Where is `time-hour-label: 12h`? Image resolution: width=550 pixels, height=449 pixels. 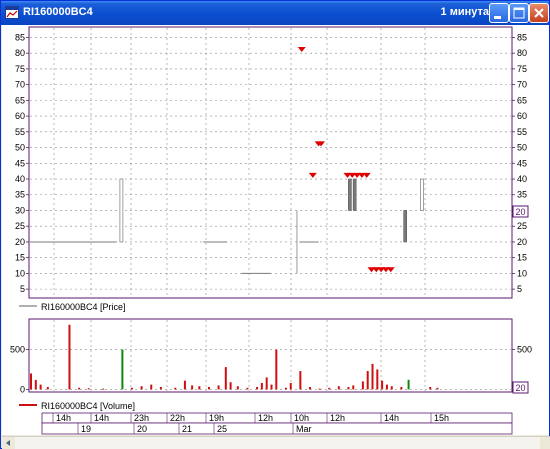 time-hour-label: 12h is located at coordinates (337, 418).